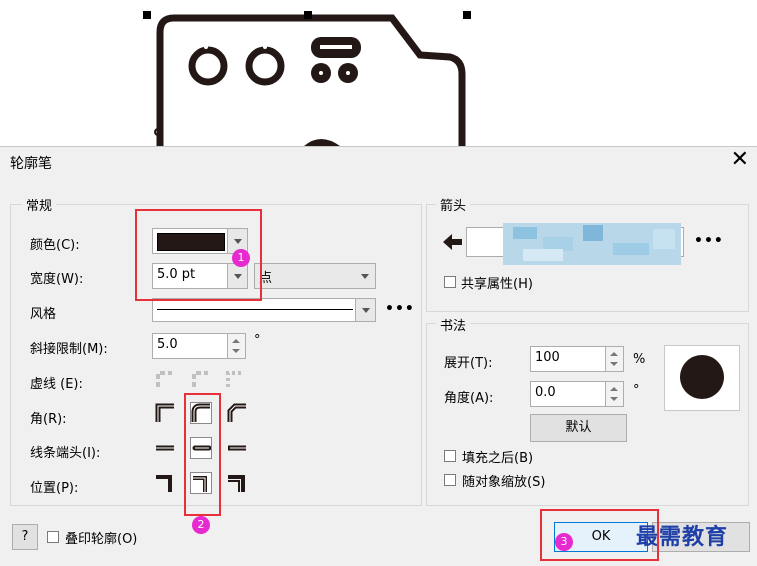 The image size is (757, 566). I want to click on cap-butt-icon, so click(165, 448).